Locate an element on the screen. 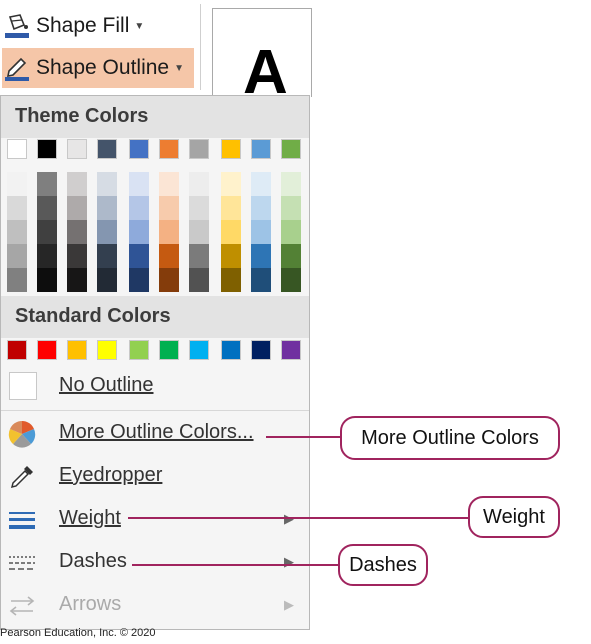 The width and height of the screenshot is (591, 644). callout-weight-text: Weight is located at coordinates (514, 516).